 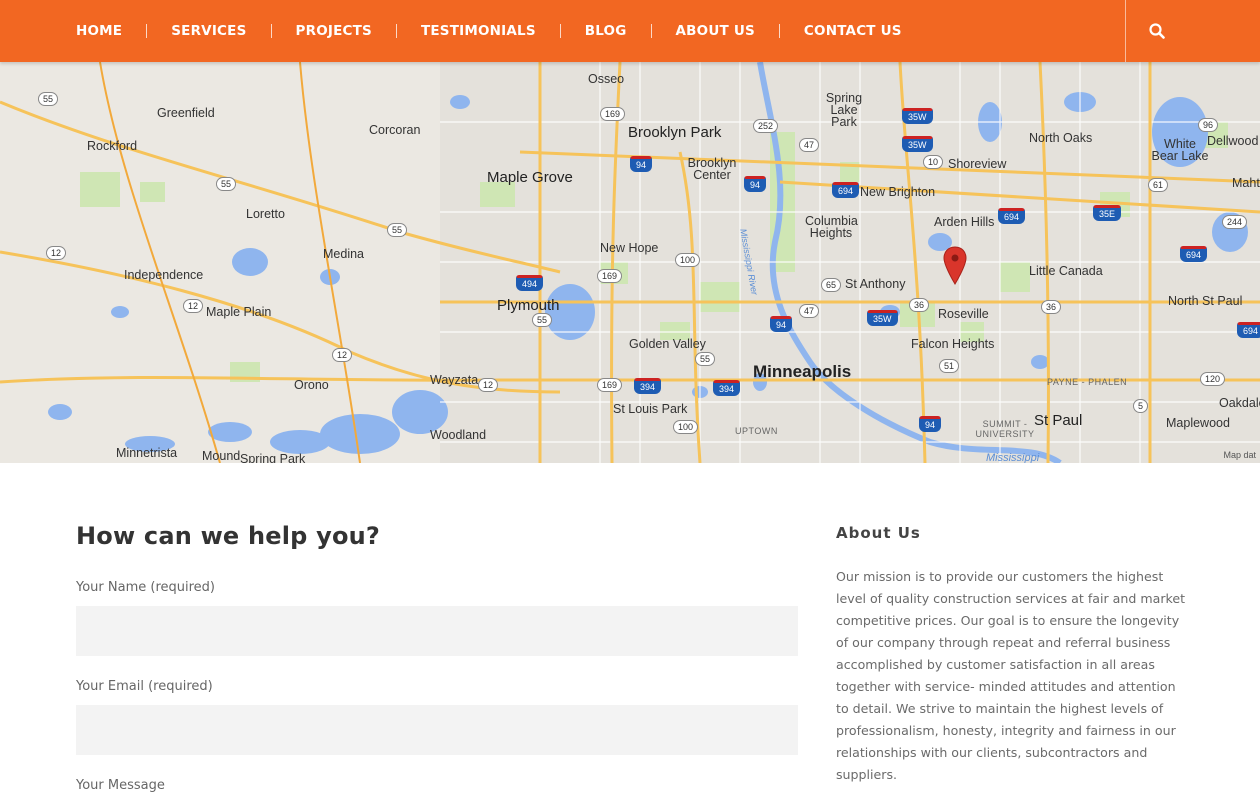 I want to click on nav-item-services: SERVICES, so click(x=208, y=31).